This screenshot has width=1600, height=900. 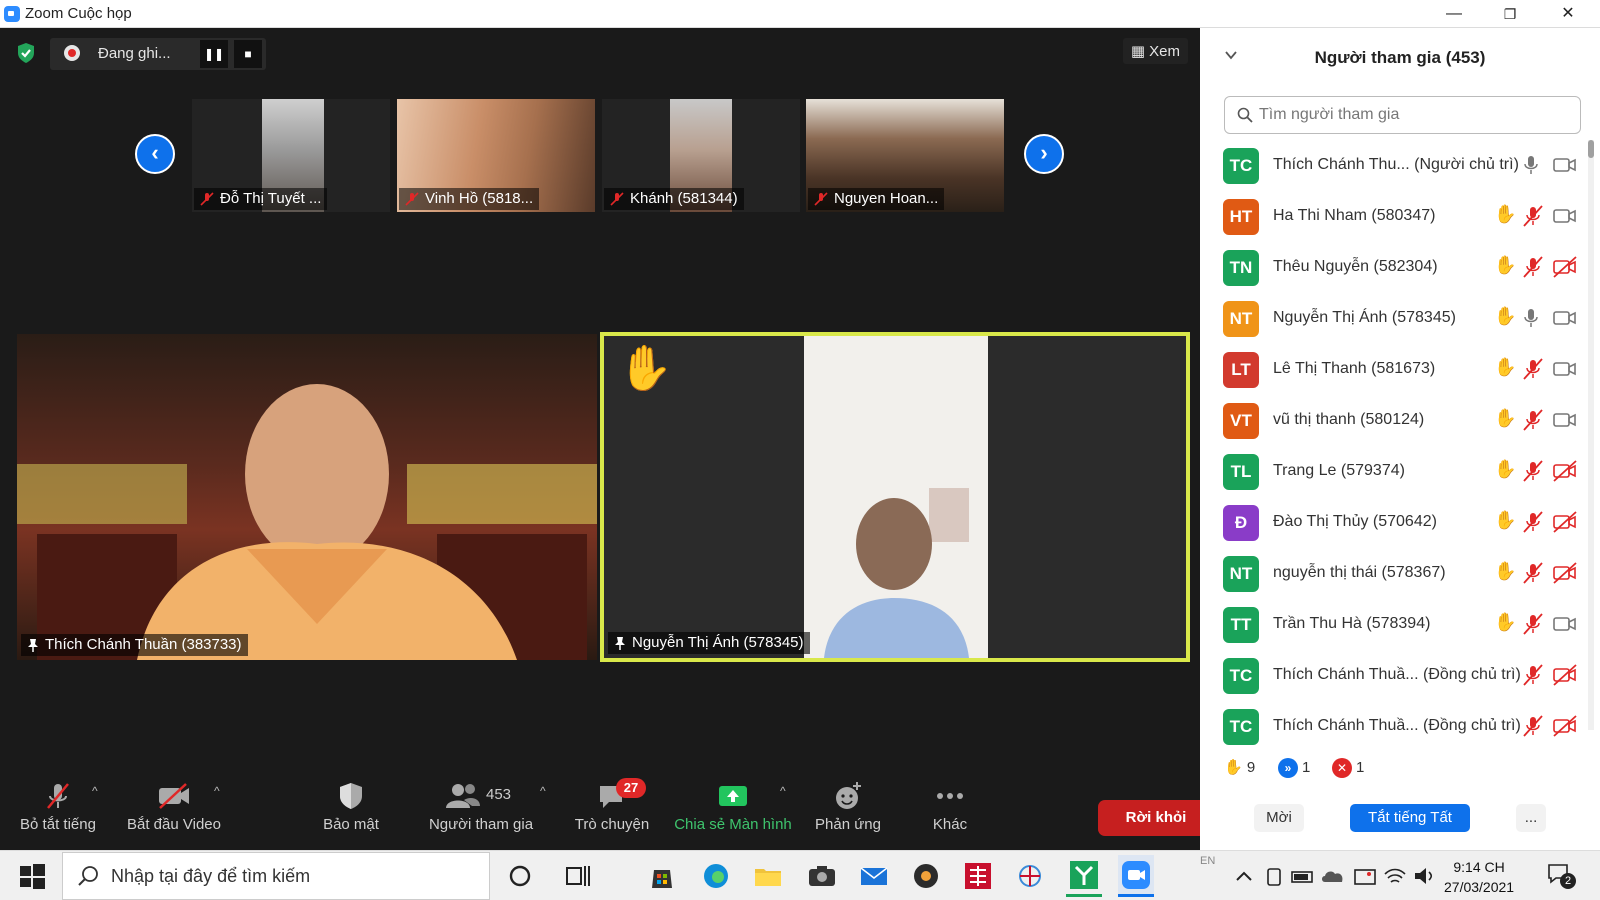 What do you see at coordinates (1207, 861) in the screenshot?
I see `language-indicator: EN` at bounding box center [1207, 861].